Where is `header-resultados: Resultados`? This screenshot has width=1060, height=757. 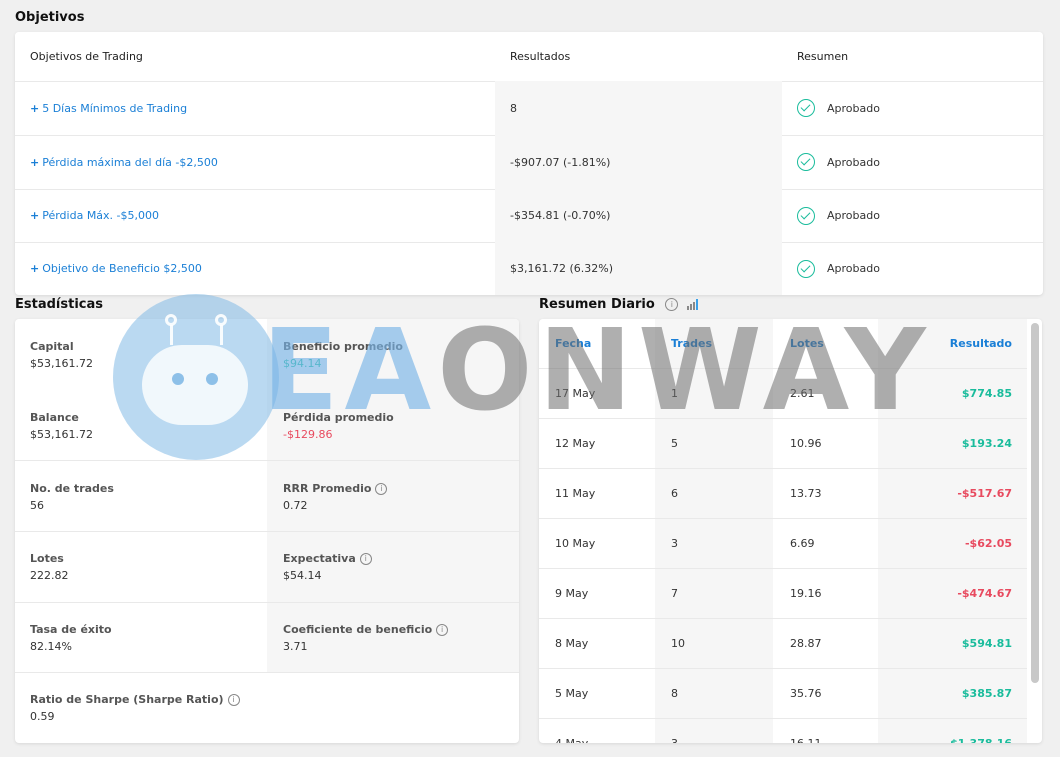 header-resultados: Resultados is located at coordinates (638, 56).